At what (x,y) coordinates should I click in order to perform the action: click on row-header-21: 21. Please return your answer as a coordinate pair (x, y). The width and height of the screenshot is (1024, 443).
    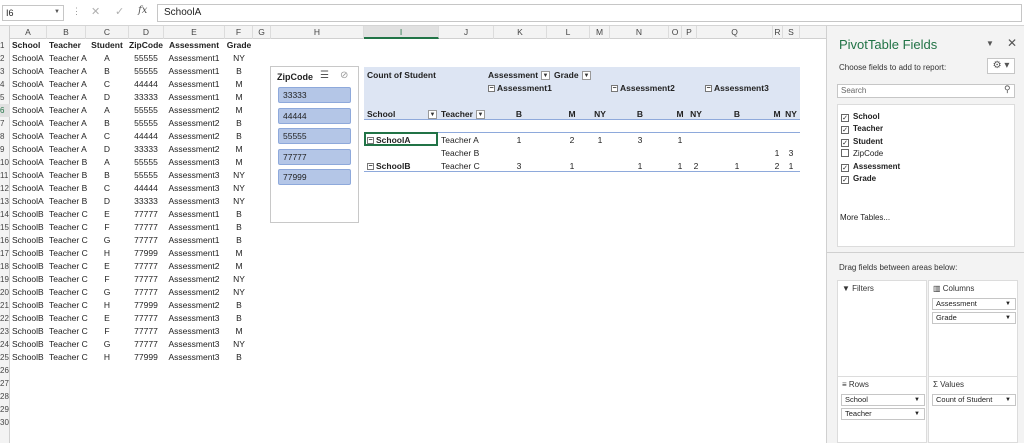
    Looking at the image, I should click on (5, 305).